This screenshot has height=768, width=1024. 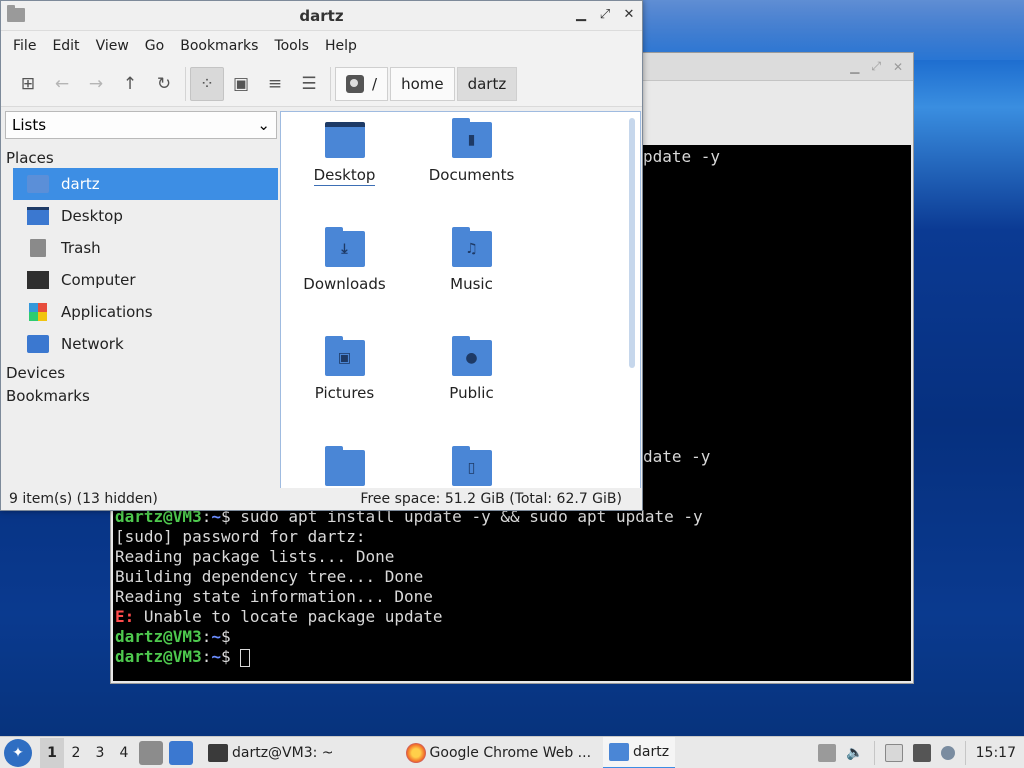 I want to click on file-manager-titlebar: dartz ▁ ⤢ ✕, so click(x=321, y=16).